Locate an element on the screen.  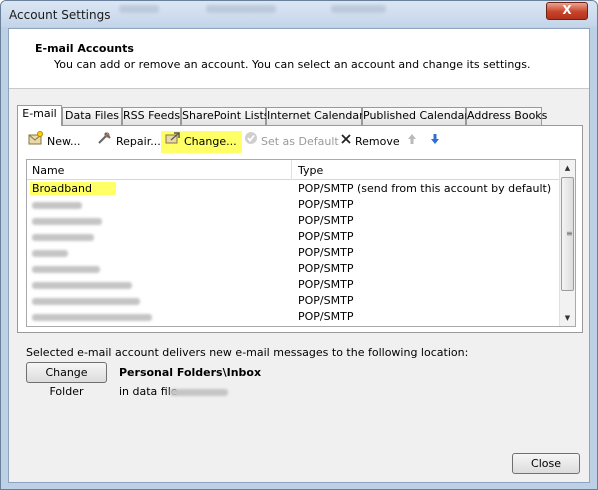
change-settings-icon is located at coordinates (173, 142).